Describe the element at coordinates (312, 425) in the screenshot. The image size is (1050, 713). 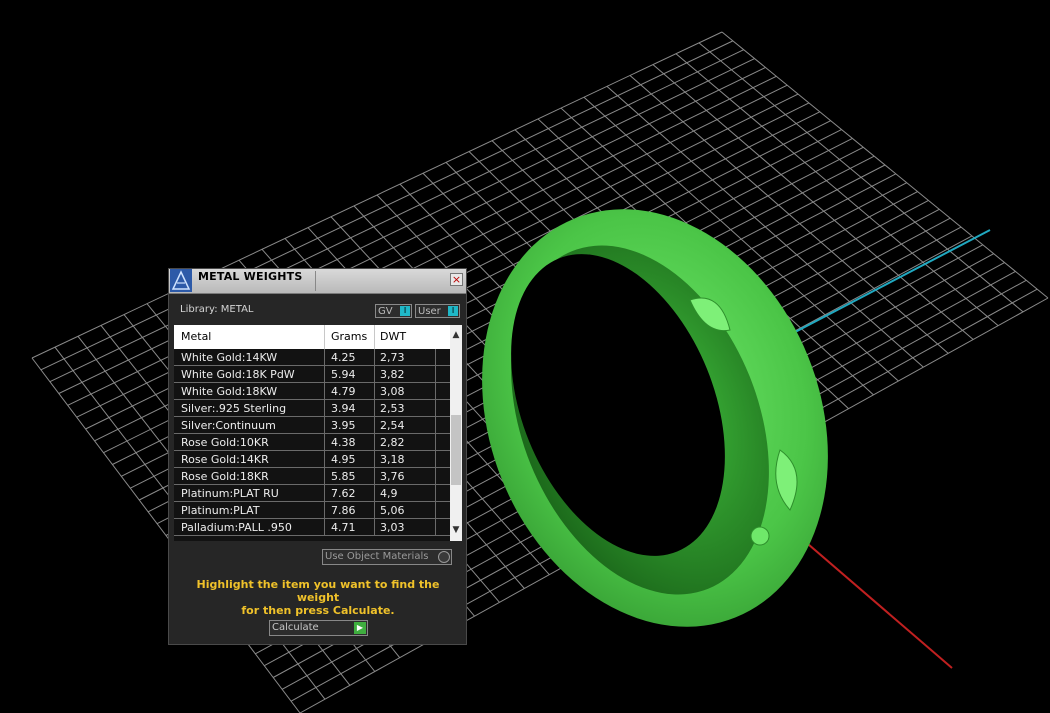
I see `table-row: Silver:Continuum 3.95 2,54` at that location.